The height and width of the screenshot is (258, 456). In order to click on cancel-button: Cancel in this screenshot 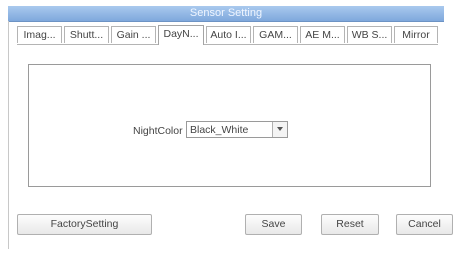, I will do `click(424, 224)`.